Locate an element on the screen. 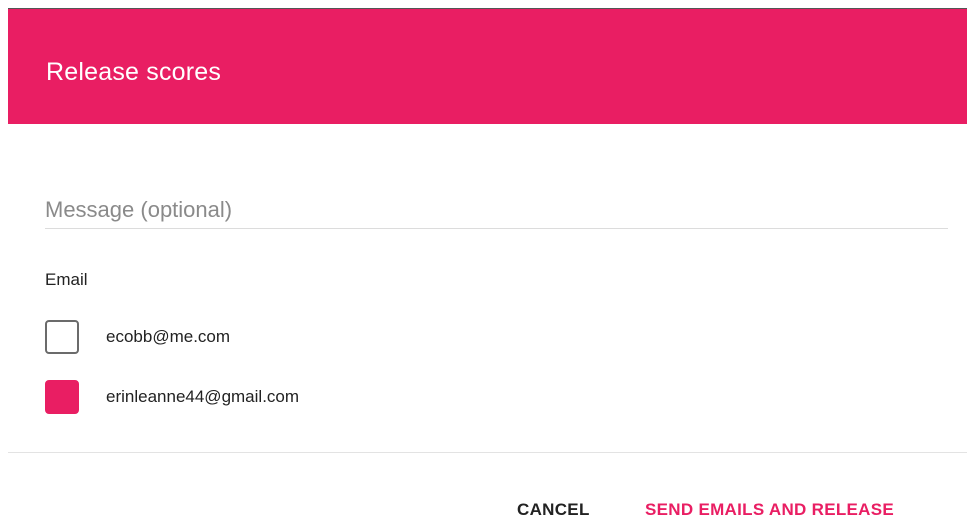  actions-divider is located at coordinates (487, 452).